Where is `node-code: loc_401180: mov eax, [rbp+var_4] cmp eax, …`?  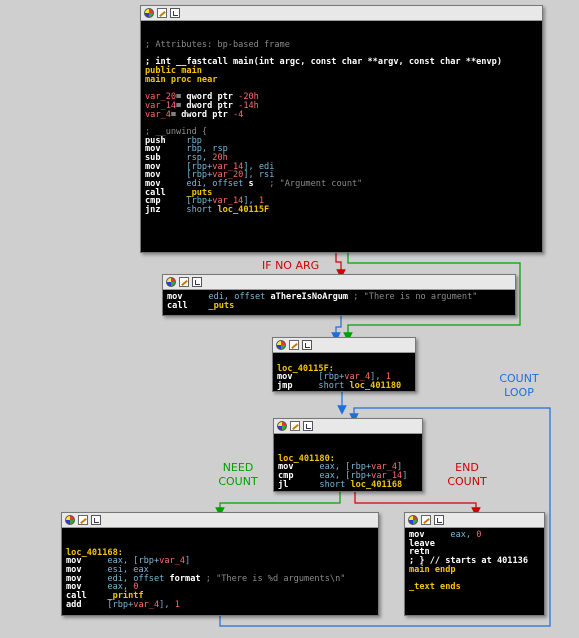
node-code: loc_401180: mov eax, [rbp+var_4] cmp eax, … is located at coordinates (348, 463).